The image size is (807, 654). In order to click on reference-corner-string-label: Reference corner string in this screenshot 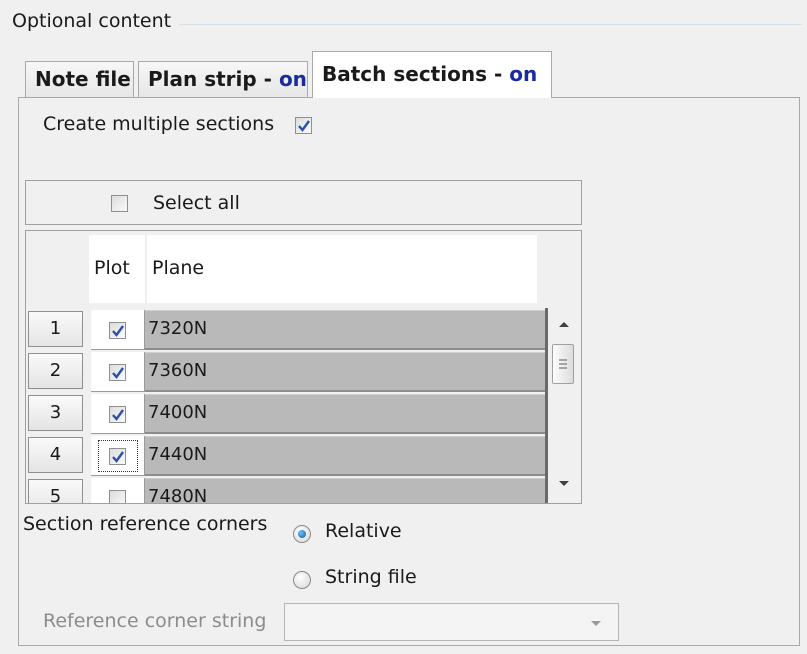, I will do `click(155, 621)`.